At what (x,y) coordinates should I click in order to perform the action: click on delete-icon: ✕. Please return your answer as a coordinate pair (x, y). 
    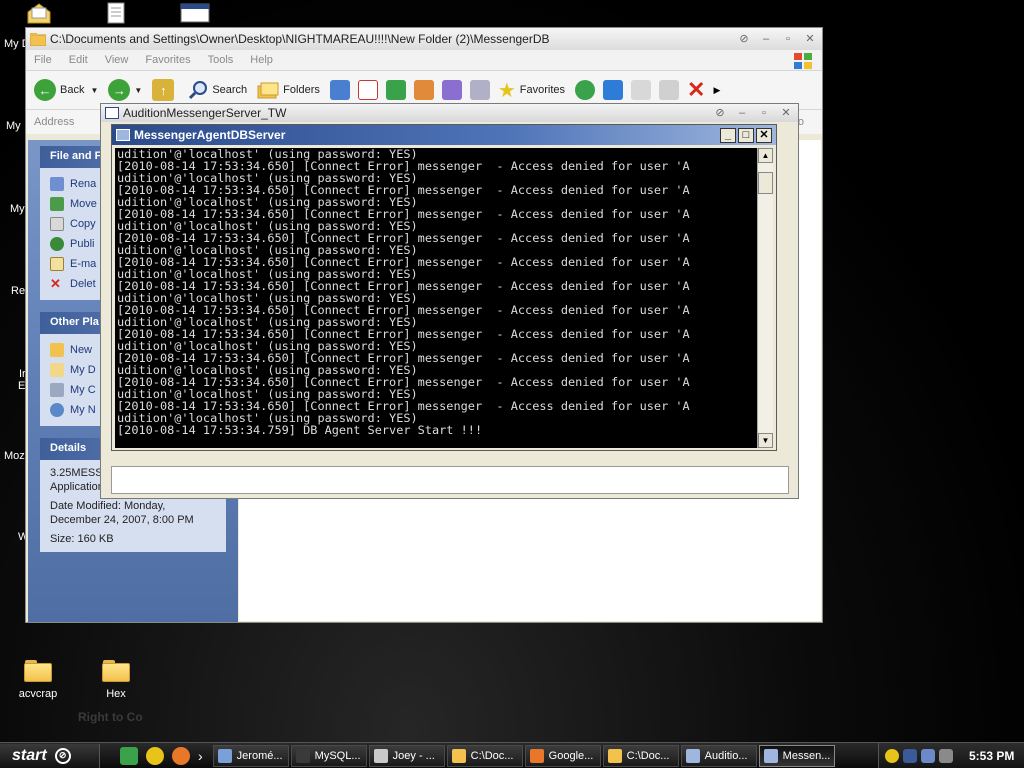
    Looking at the image, I should click on (696, 90).